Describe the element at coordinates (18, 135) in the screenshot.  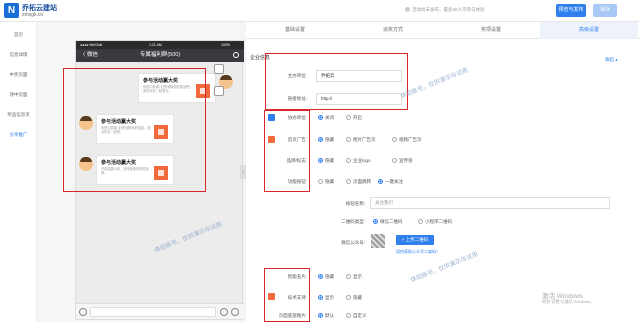
I see `sidebar-item-share: 分享推广` at that location.